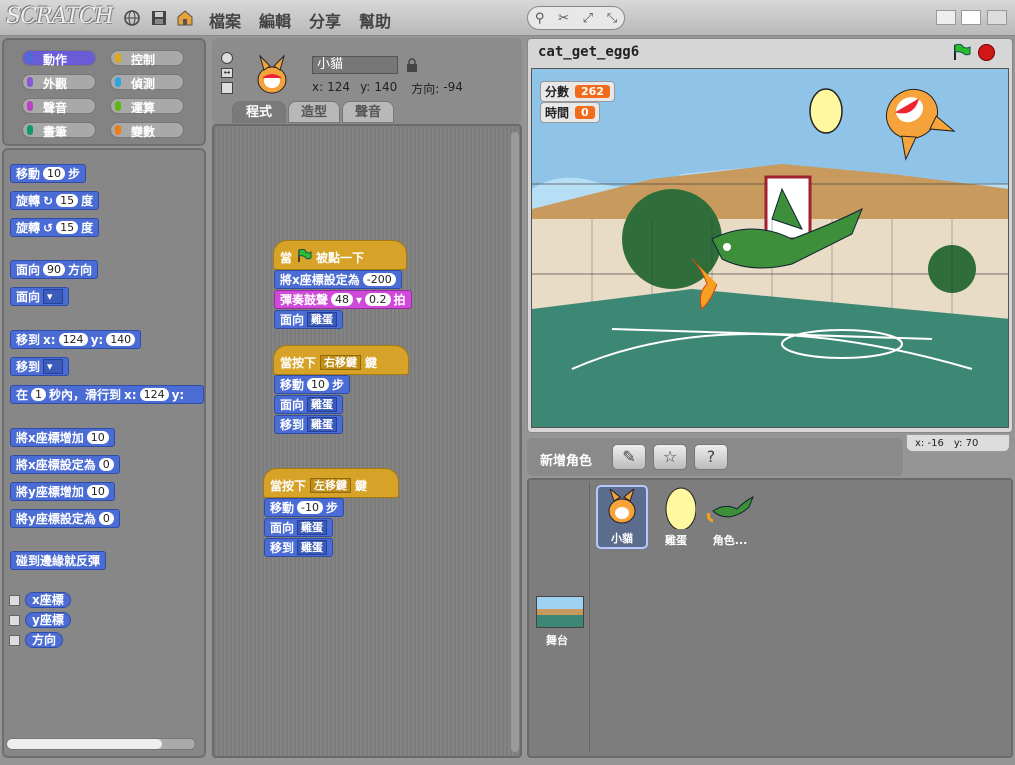 The height and width of the screenshot is (765, 1015). Describe the element at coordinates (375, 20) in the screenshot. I see `menu-help: 幫助` at that location.